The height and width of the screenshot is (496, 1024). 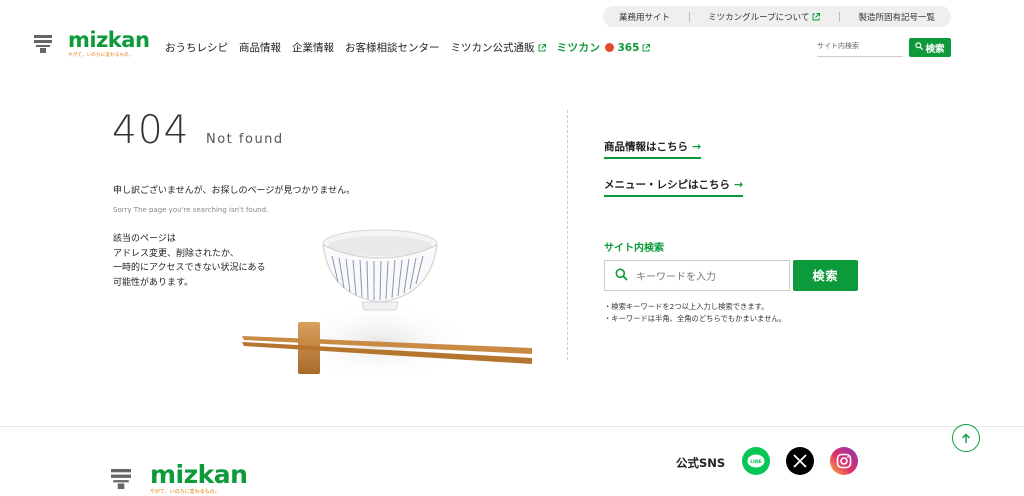 I want to click on mascot-icon, so click(x=609, y=47).